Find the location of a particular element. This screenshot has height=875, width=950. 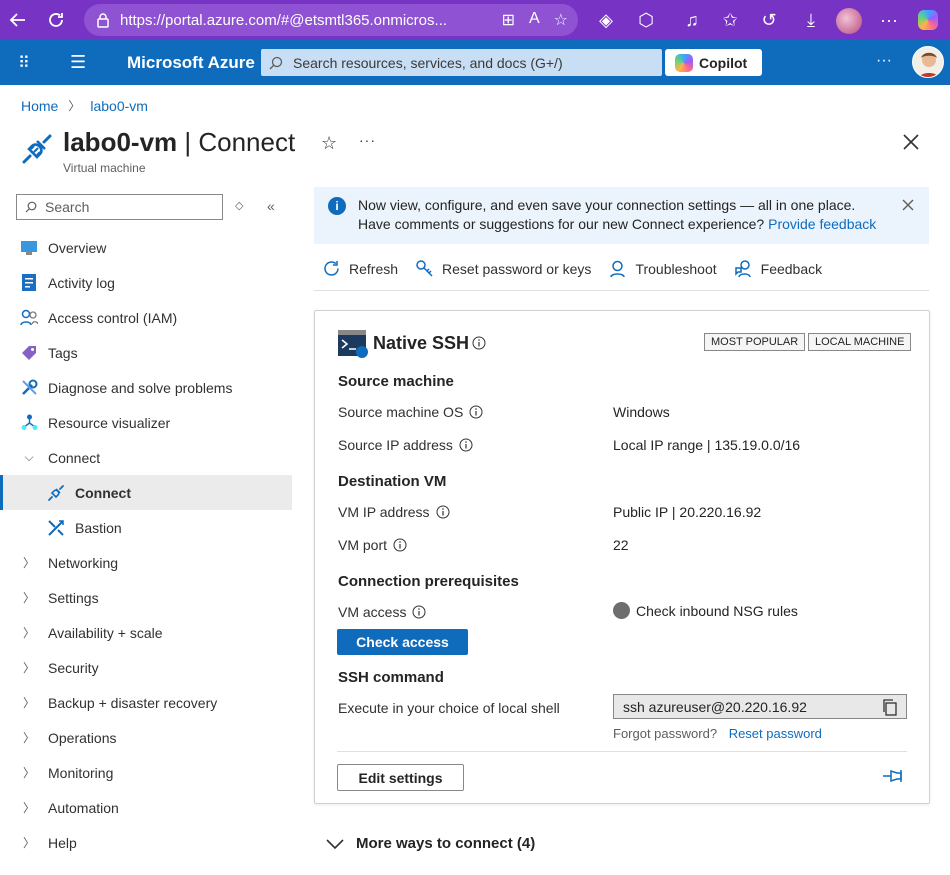

pin-icon is located at coordinates (894, 776).